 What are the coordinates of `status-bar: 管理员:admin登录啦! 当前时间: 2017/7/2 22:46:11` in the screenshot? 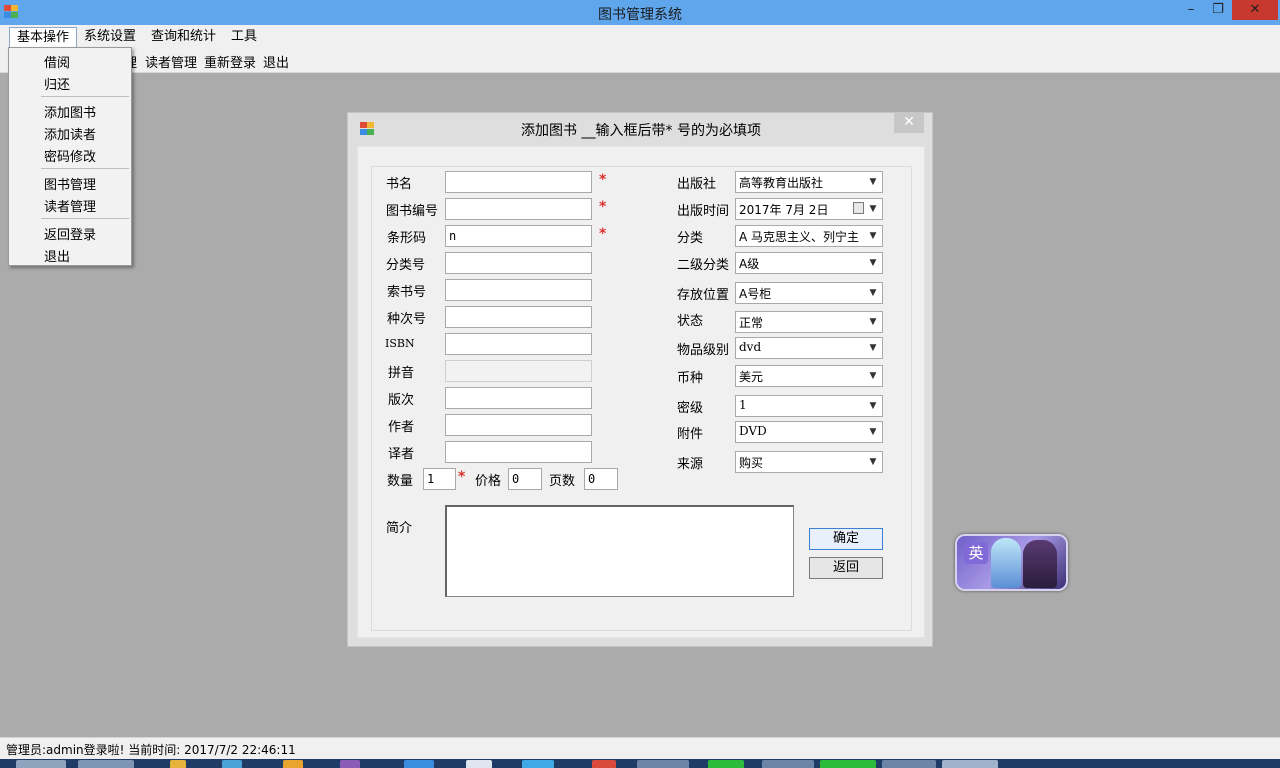 It's located at (640, 748).